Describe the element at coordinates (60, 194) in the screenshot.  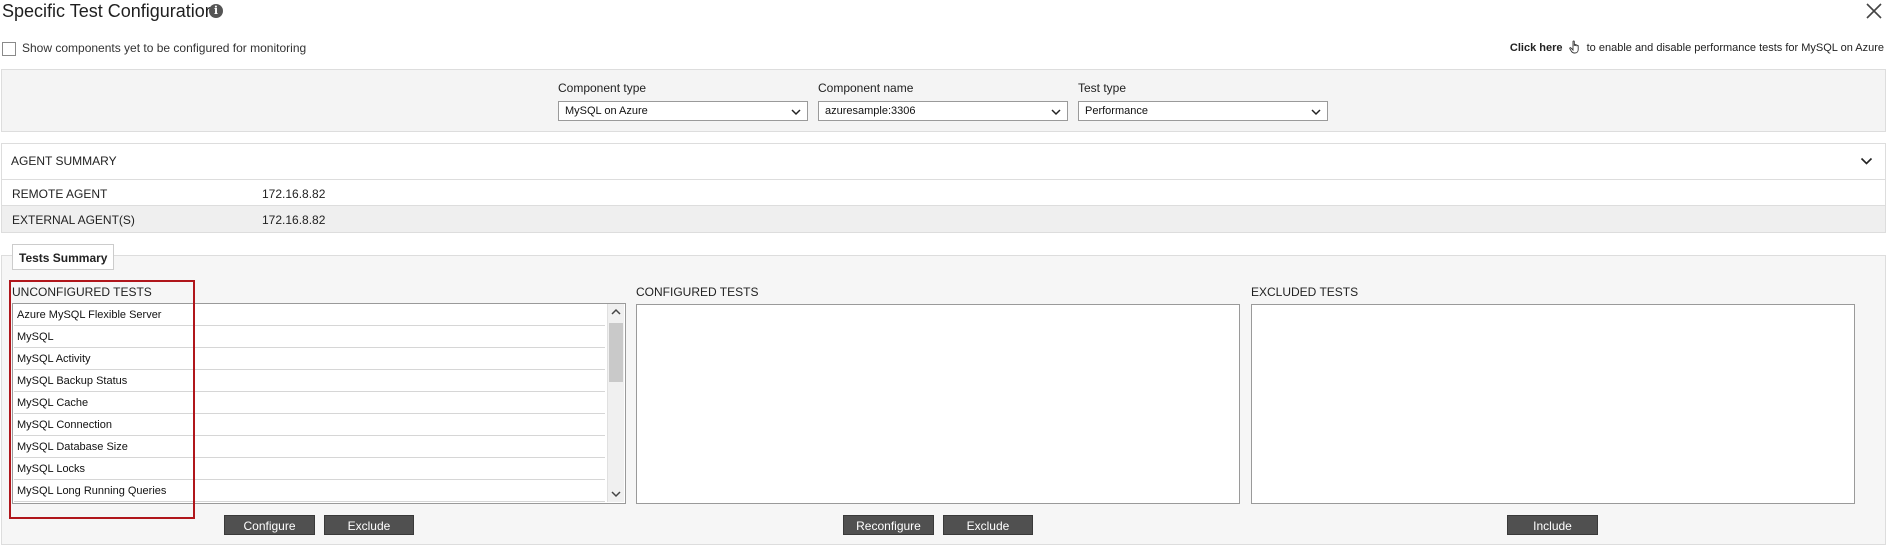
I see `agent-row-label: REMOTE AGENT` at that location.